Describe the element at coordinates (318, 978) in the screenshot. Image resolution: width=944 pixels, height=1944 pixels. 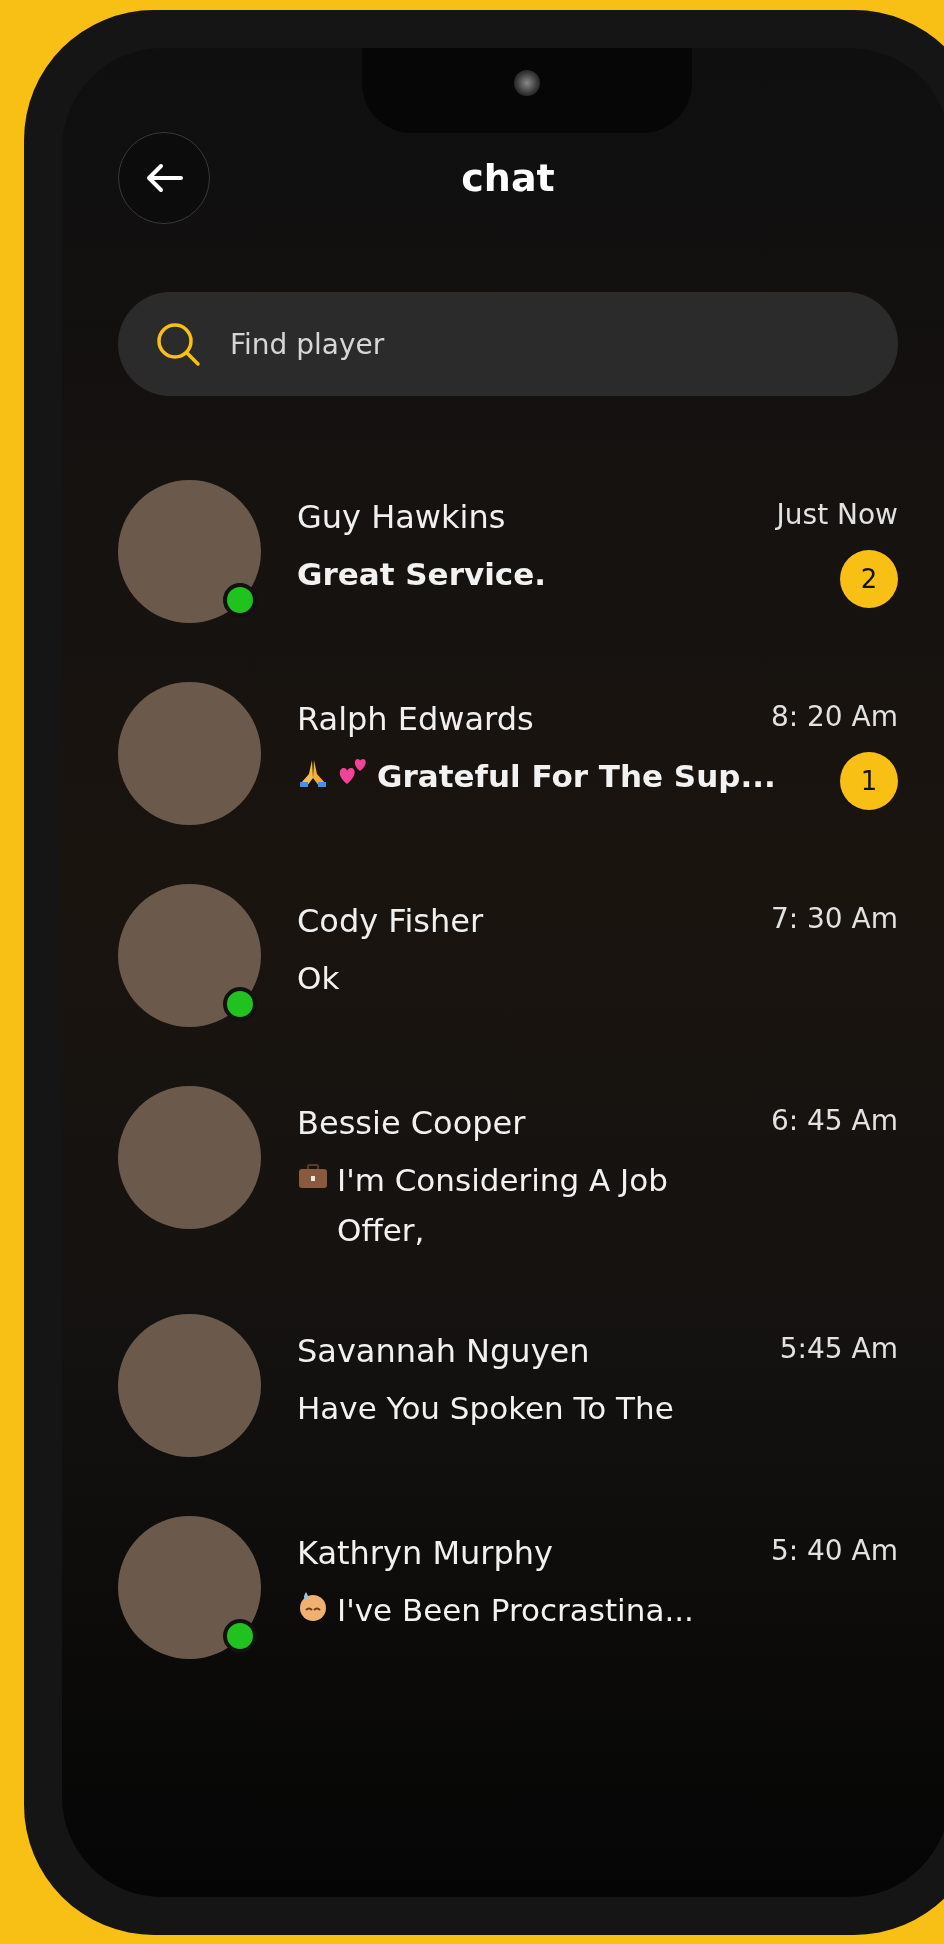
I see `message-preview: Ok` at that location.